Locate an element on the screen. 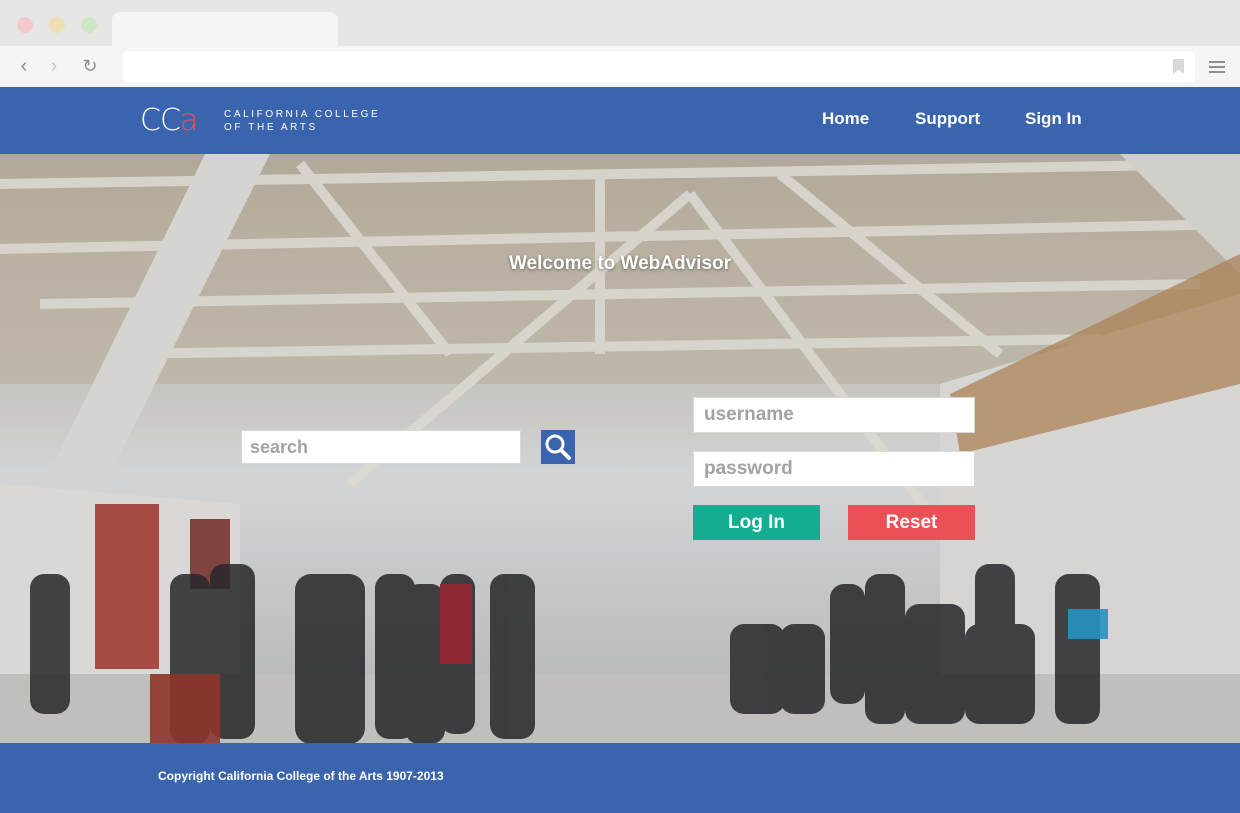 The image size is (1240, 813). window-zoom-dot is located at coordinates (89, 25).